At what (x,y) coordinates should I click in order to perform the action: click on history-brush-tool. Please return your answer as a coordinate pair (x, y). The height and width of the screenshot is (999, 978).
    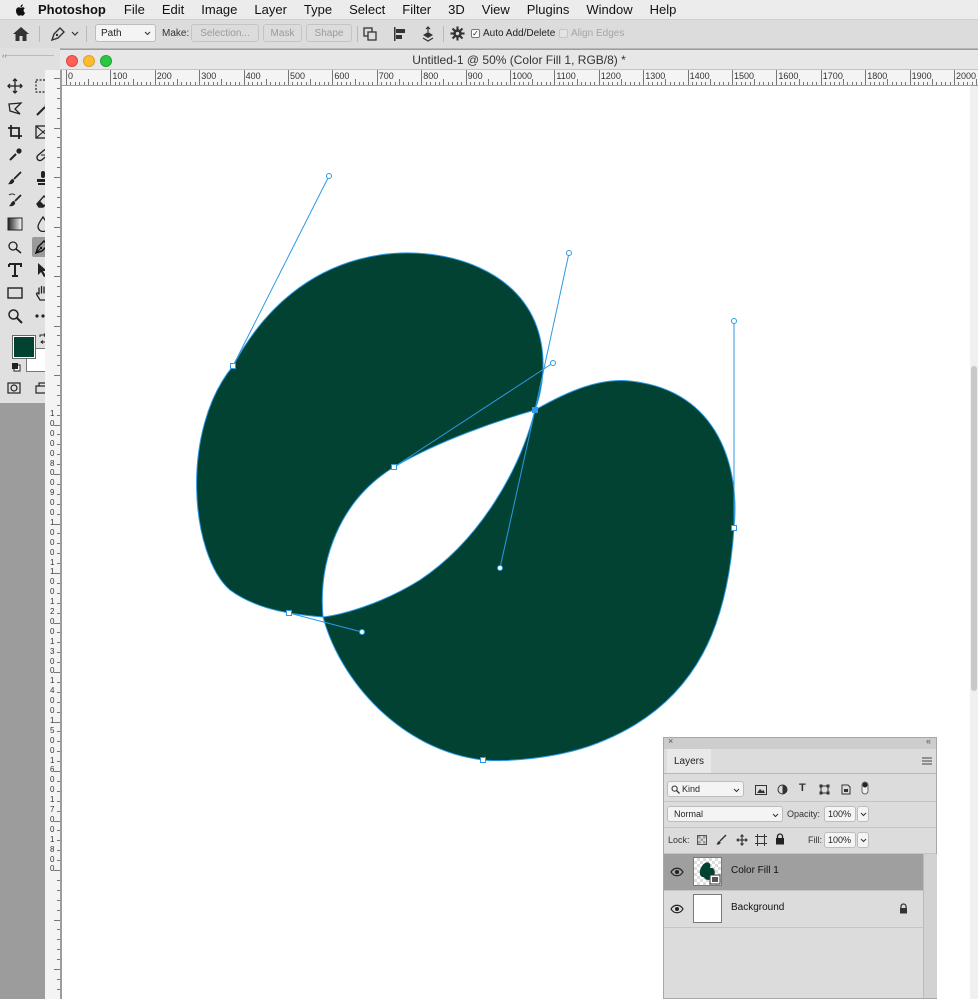
    Looking at the image, I should click on (15, 201).